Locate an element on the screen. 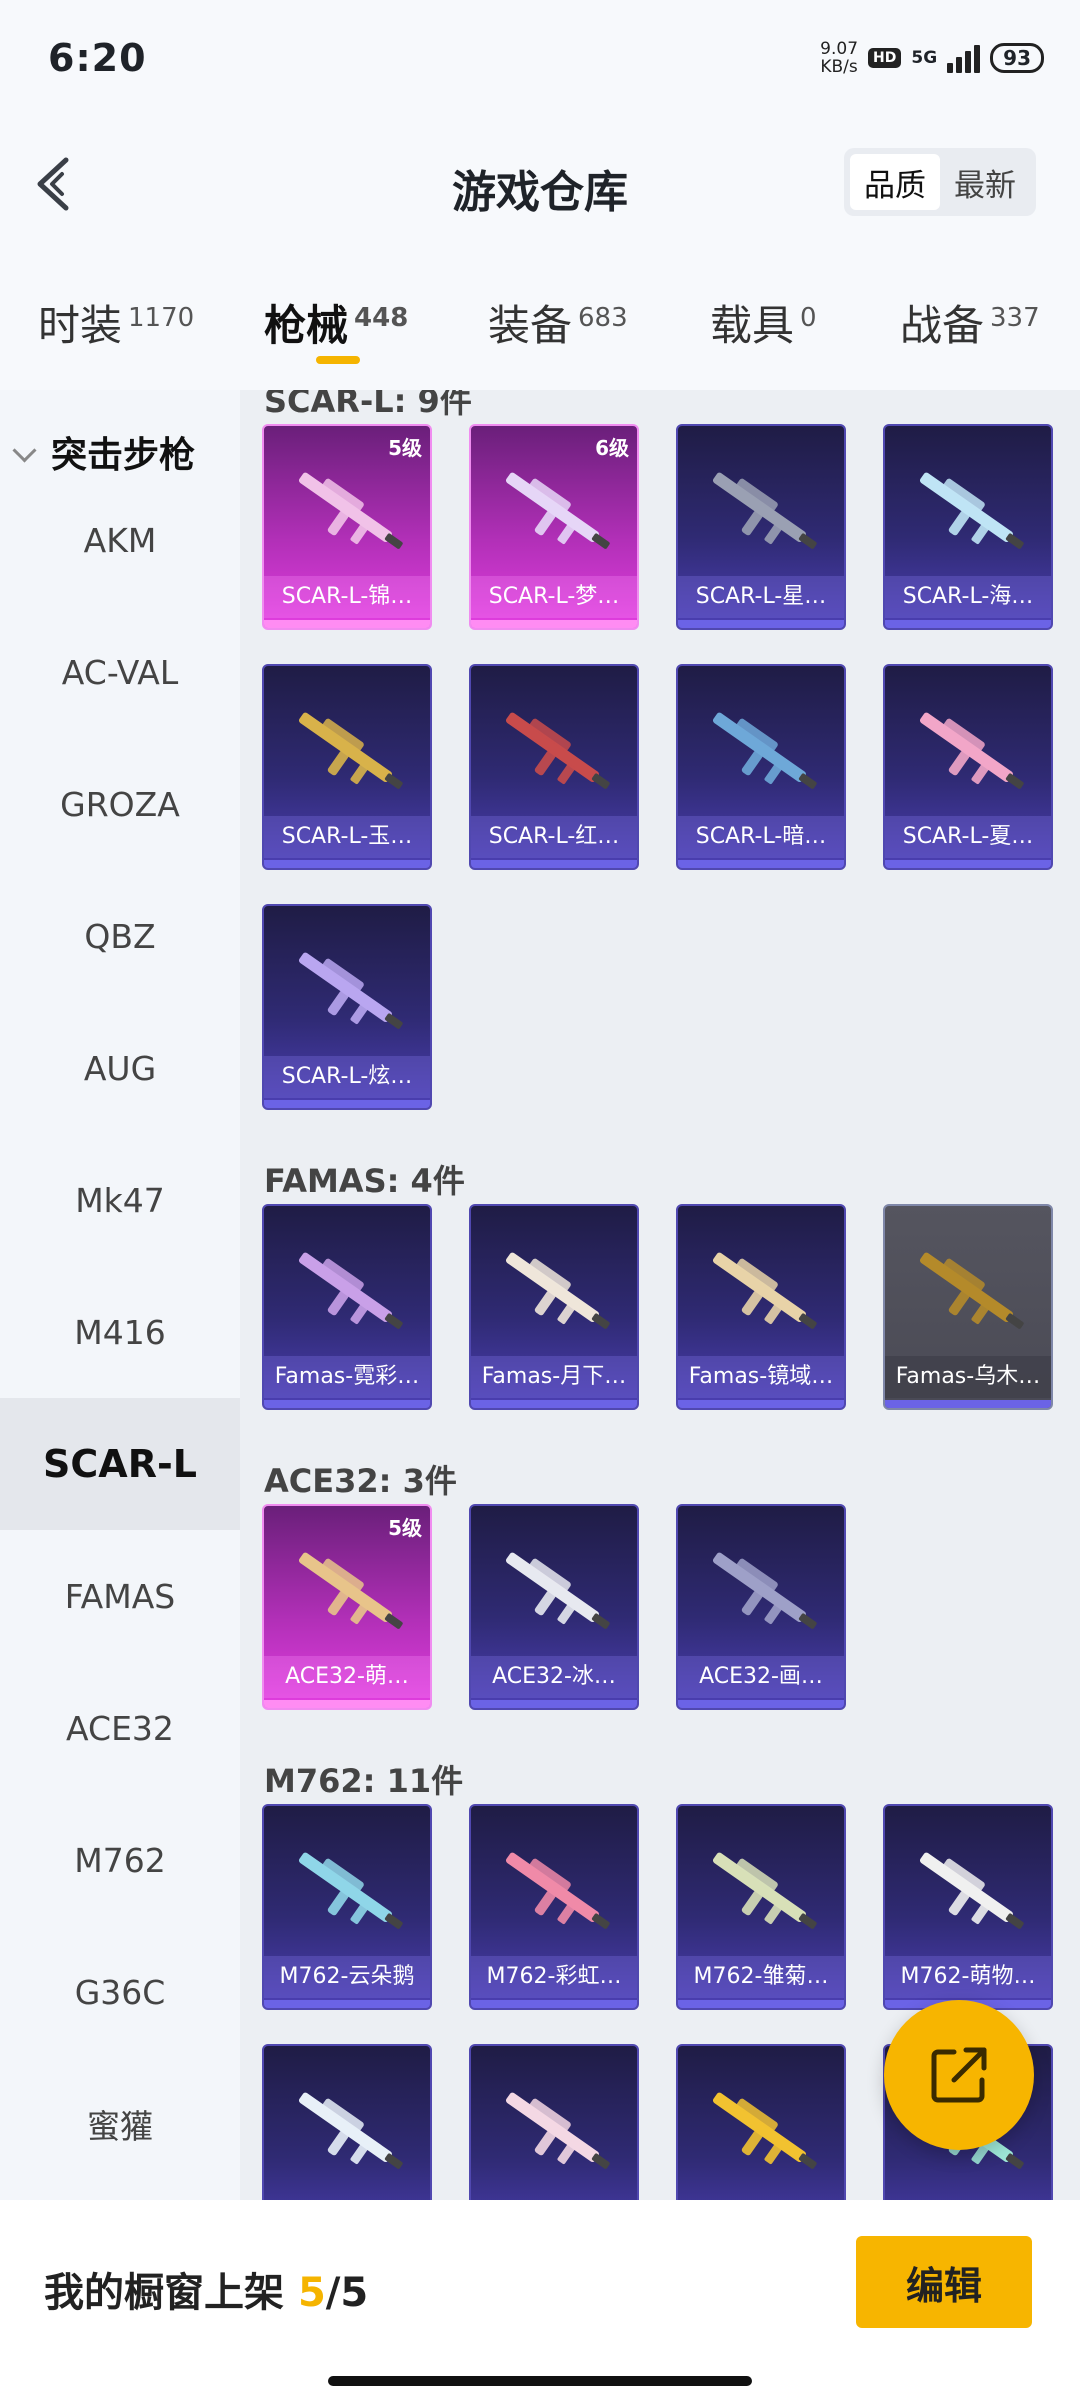 The width and height of the screenshot is (1080, 2400). tab-vehicles: 载具 0 is located at coordinates (763, 322).